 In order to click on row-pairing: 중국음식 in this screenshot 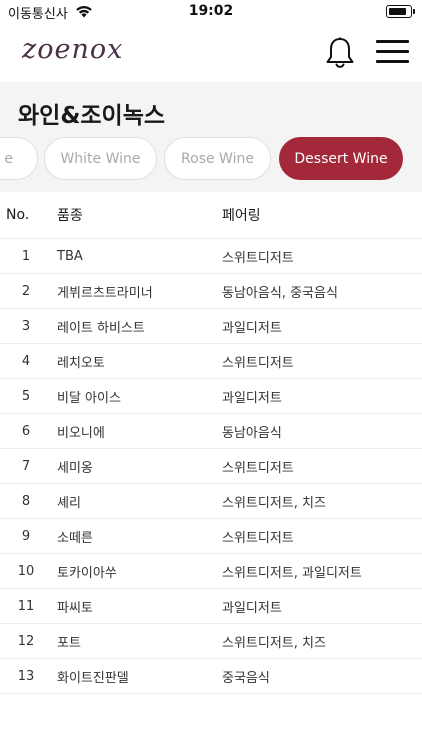, I will do `click(246, 678)`.